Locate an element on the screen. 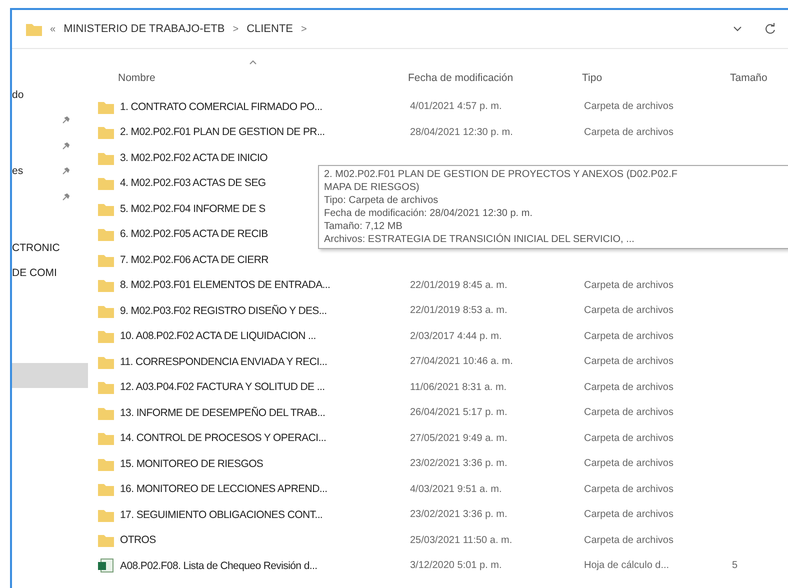 This screenshot has width=788, height=588. dropdown-icon is located at coordinates (737, 29).